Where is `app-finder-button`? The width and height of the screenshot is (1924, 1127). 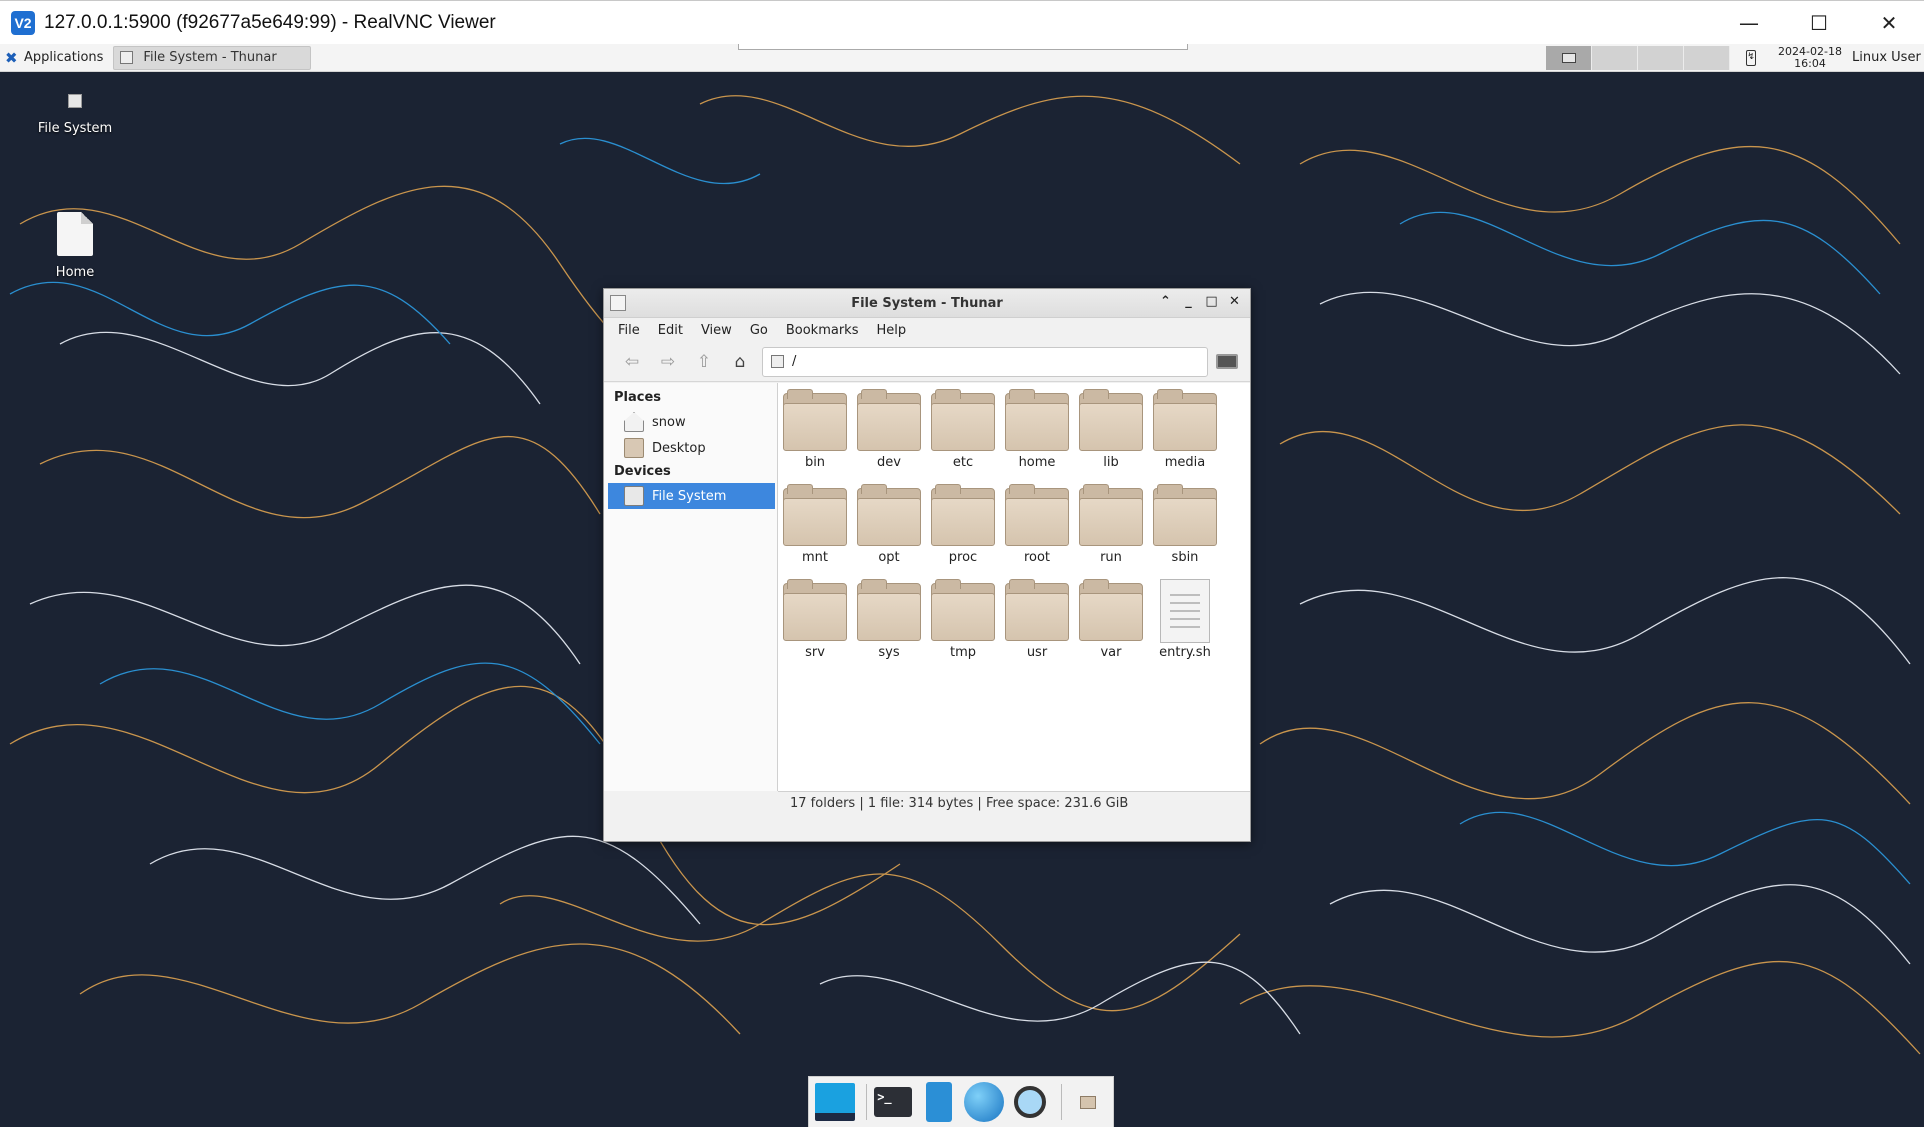 app-finder-button is located at coordinates (1030, 1102).